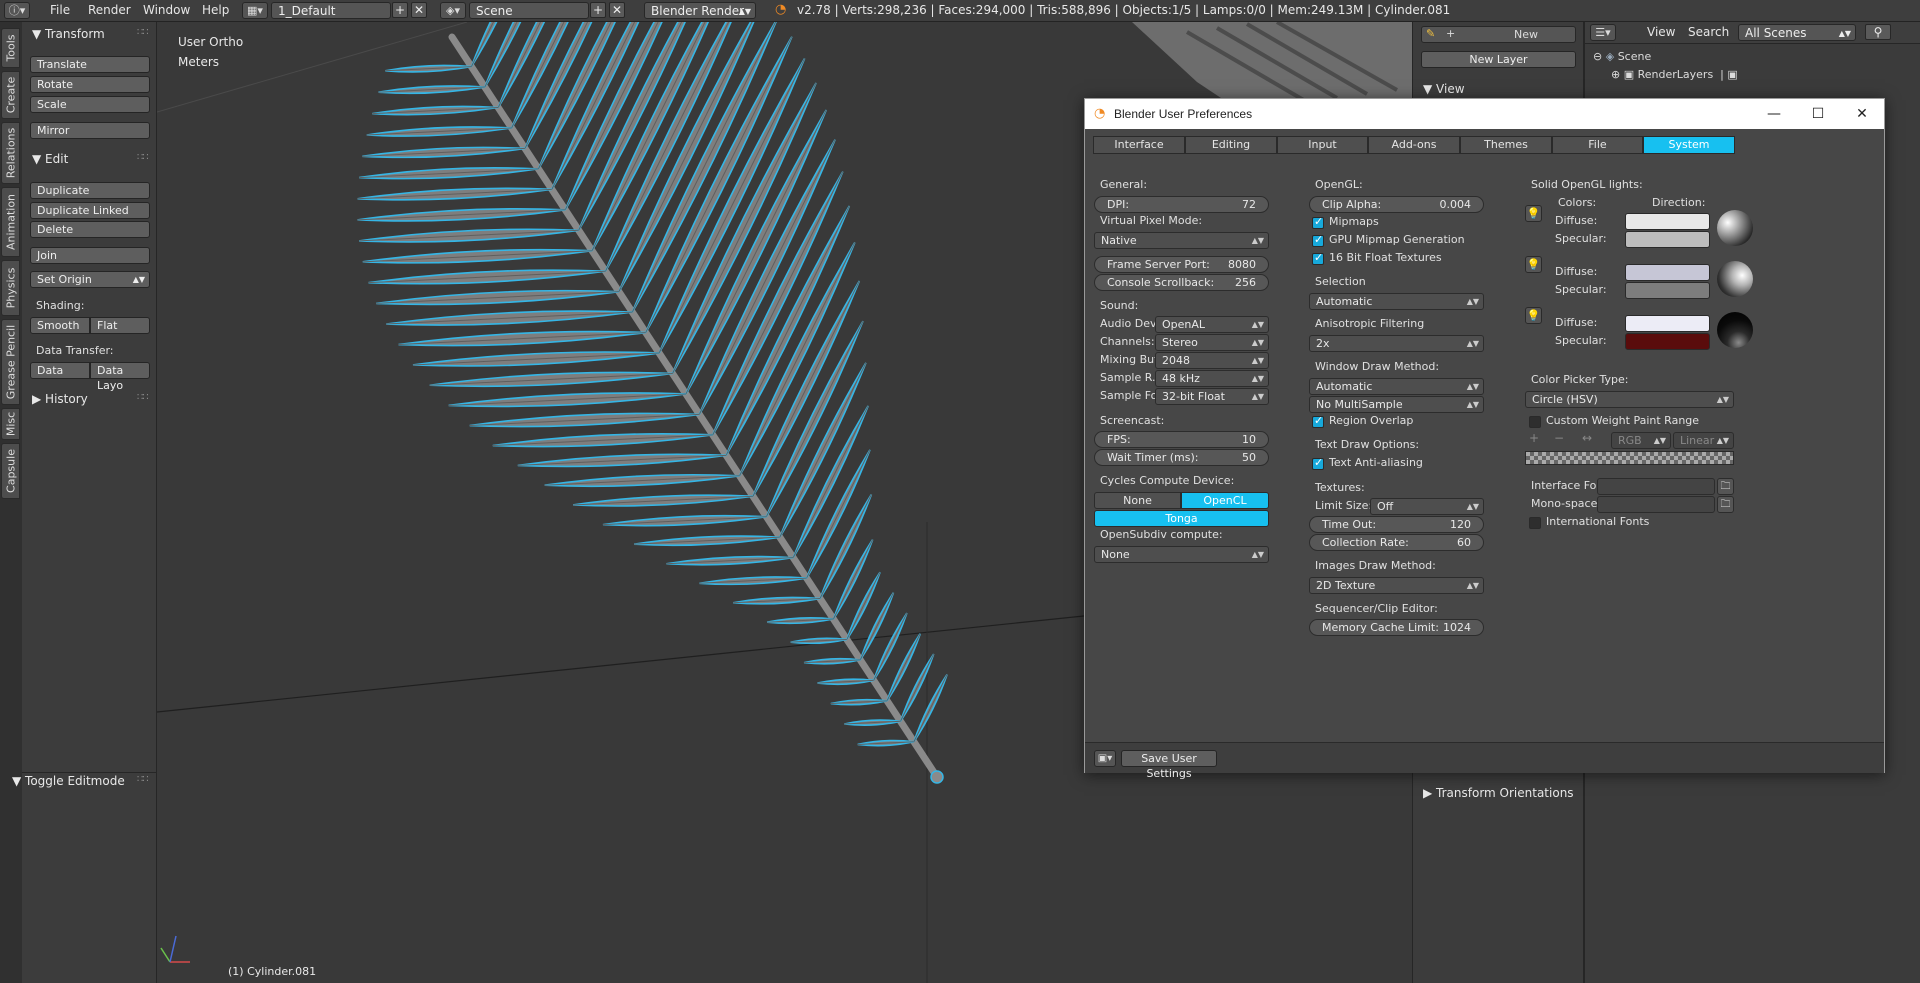  What do you see at coordinates (90, 255) in the screenshot?
I see `join-button: Join` at bounding box center [90, 255].